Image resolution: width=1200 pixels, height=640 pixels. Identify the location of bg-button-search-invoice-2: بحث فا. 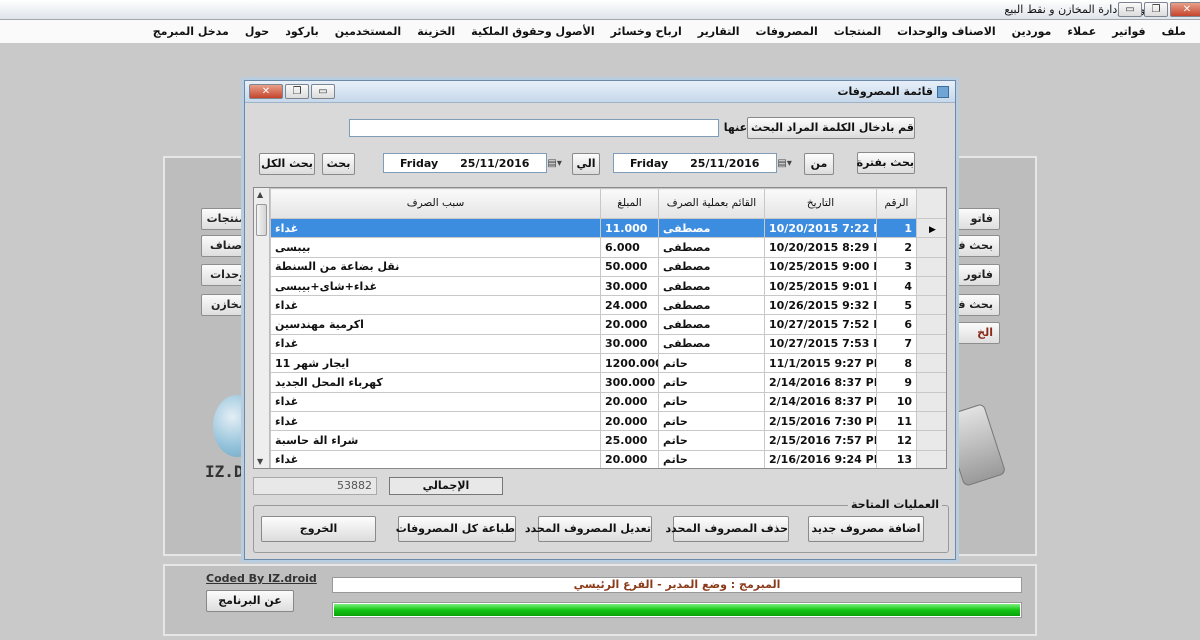
(975, 305).